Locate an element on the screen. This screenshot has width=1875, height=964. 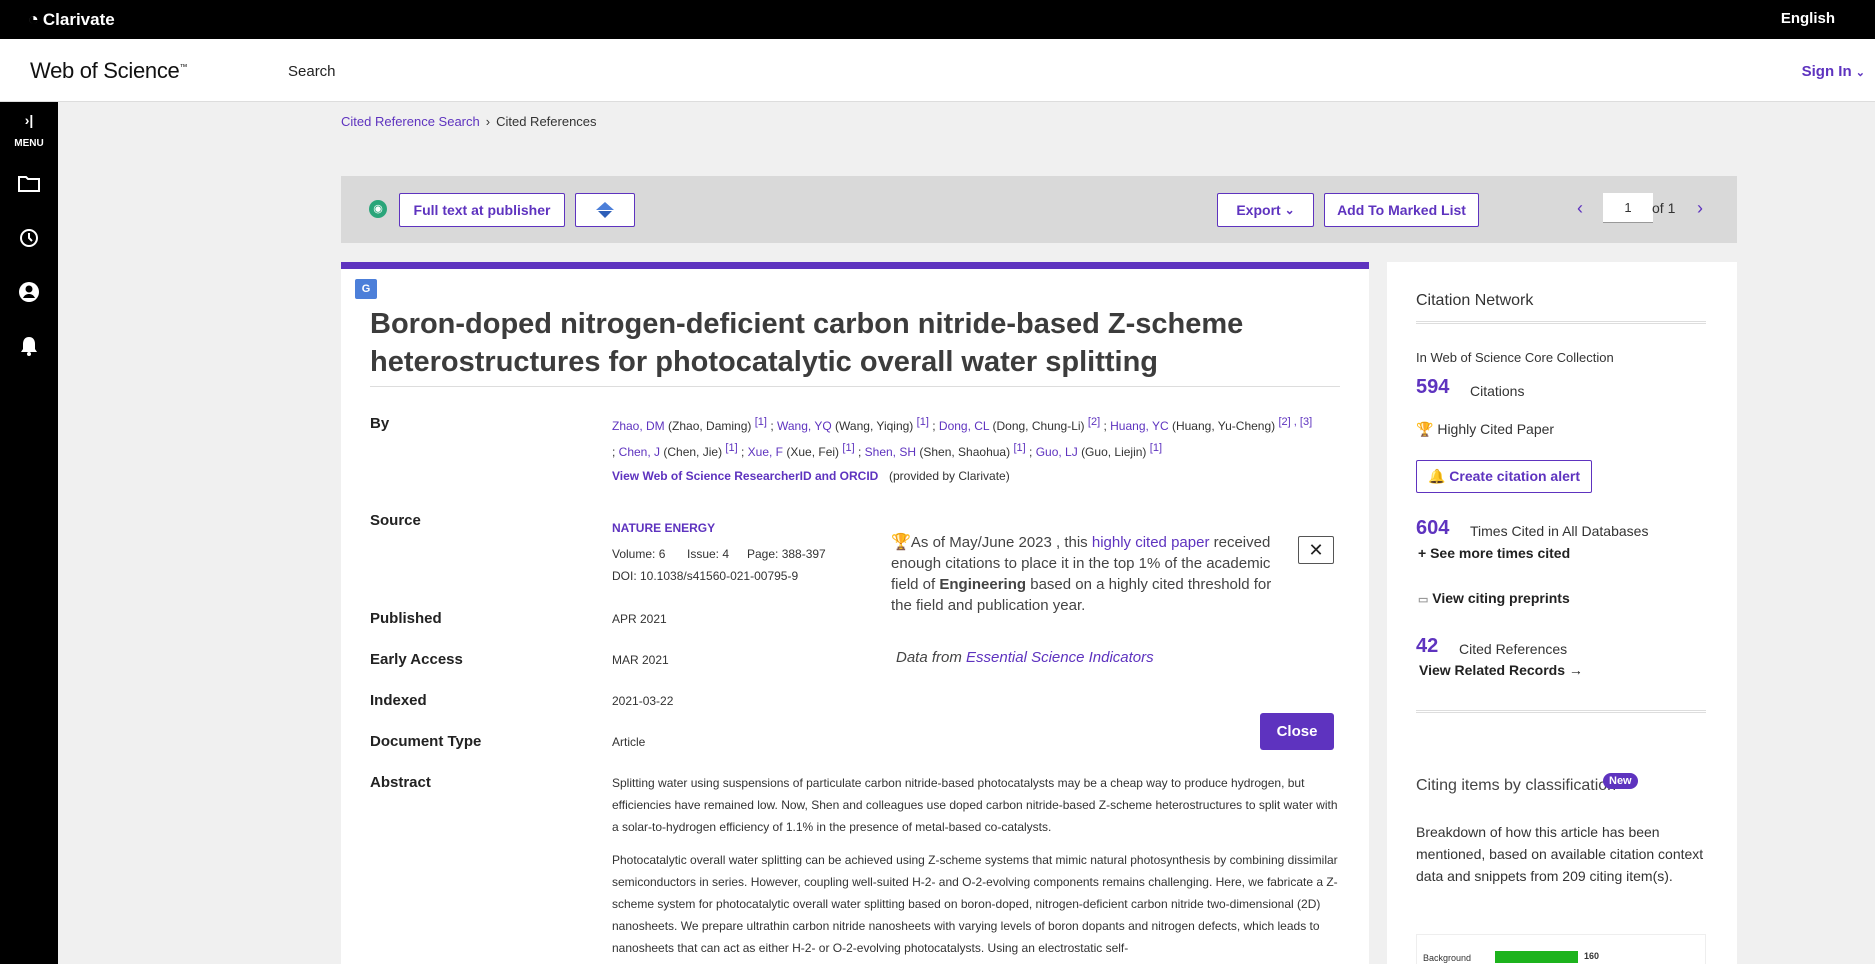
author-link: Guo, LJ is located at coordinates (1057, 452).